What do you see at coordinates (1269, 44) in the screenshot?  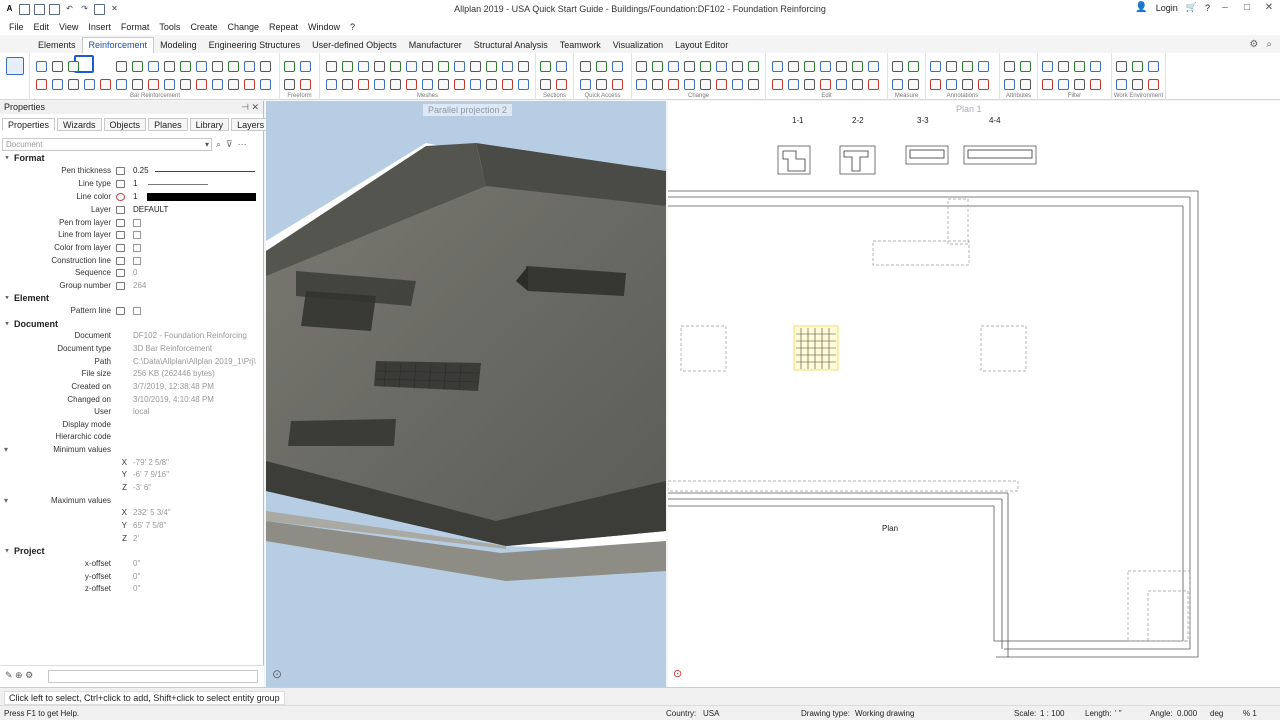 I see `search-icon: ⌕` at bounding box center [1269, 44].